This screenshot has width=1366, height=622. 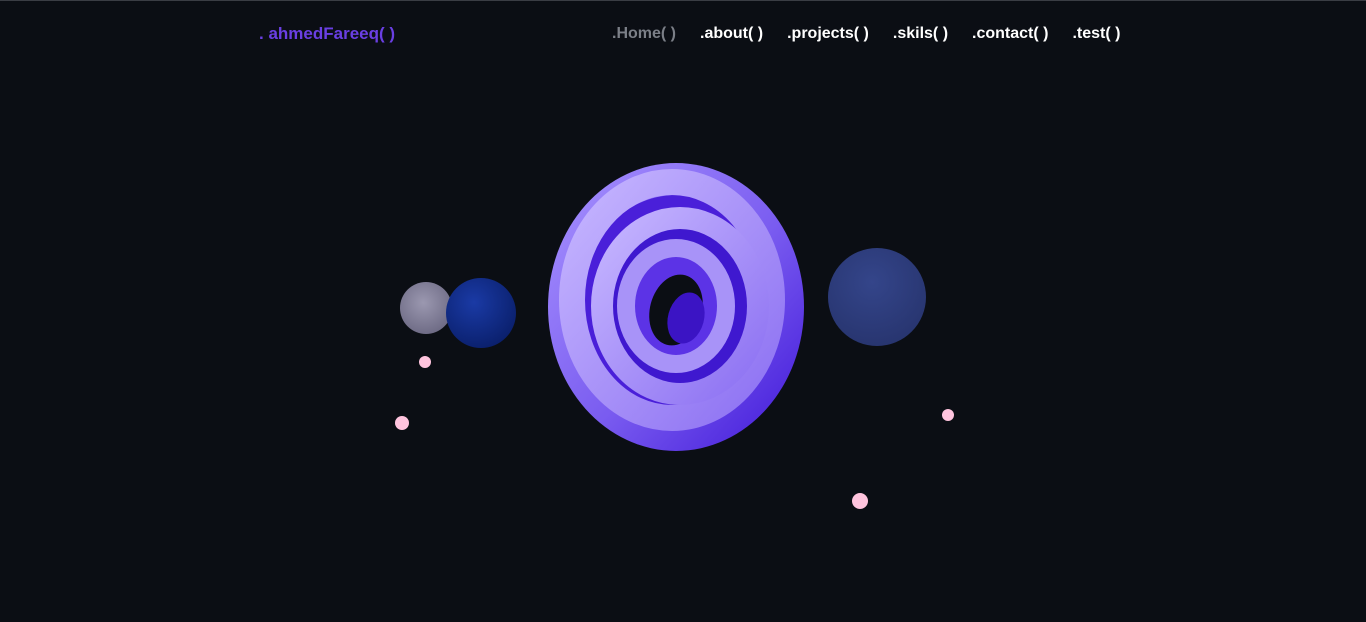 What do you see at coordinates (426, 308) in the screenshot?
I see `grey-sphere` at bounding box center [426, 308].